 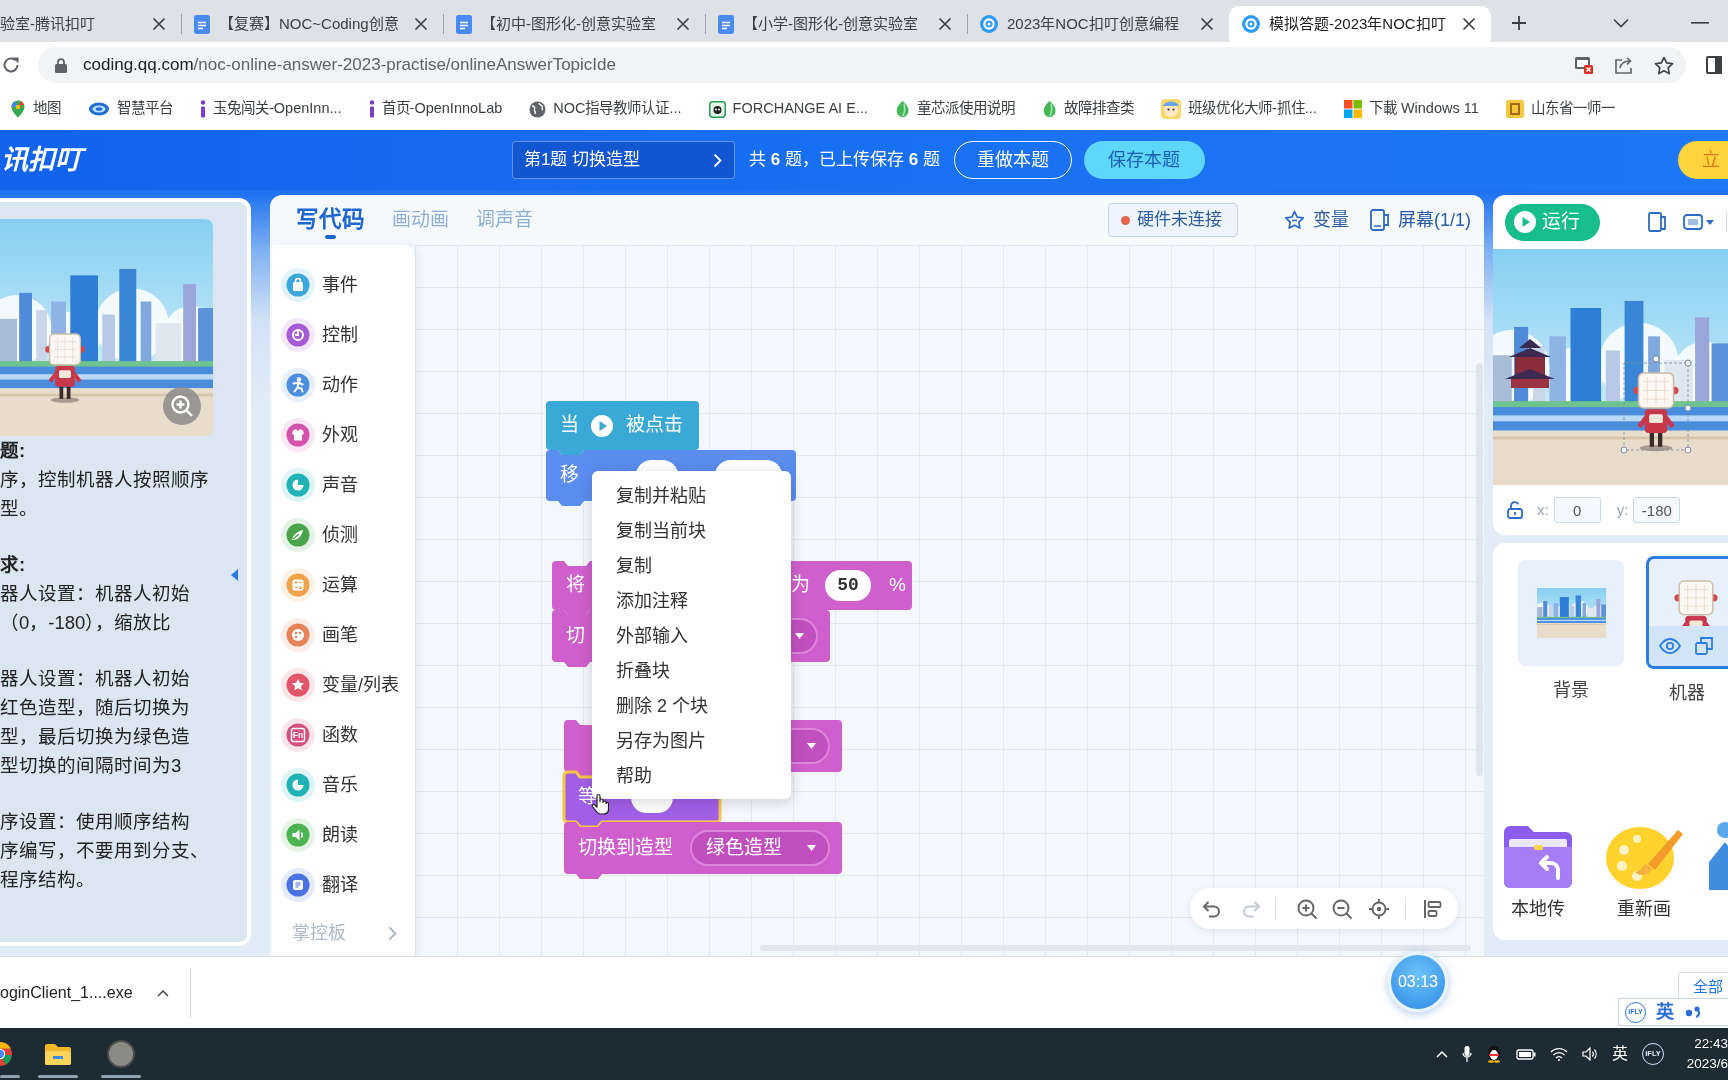 I want to click on eye-icon, so click(x=1670, y=646).